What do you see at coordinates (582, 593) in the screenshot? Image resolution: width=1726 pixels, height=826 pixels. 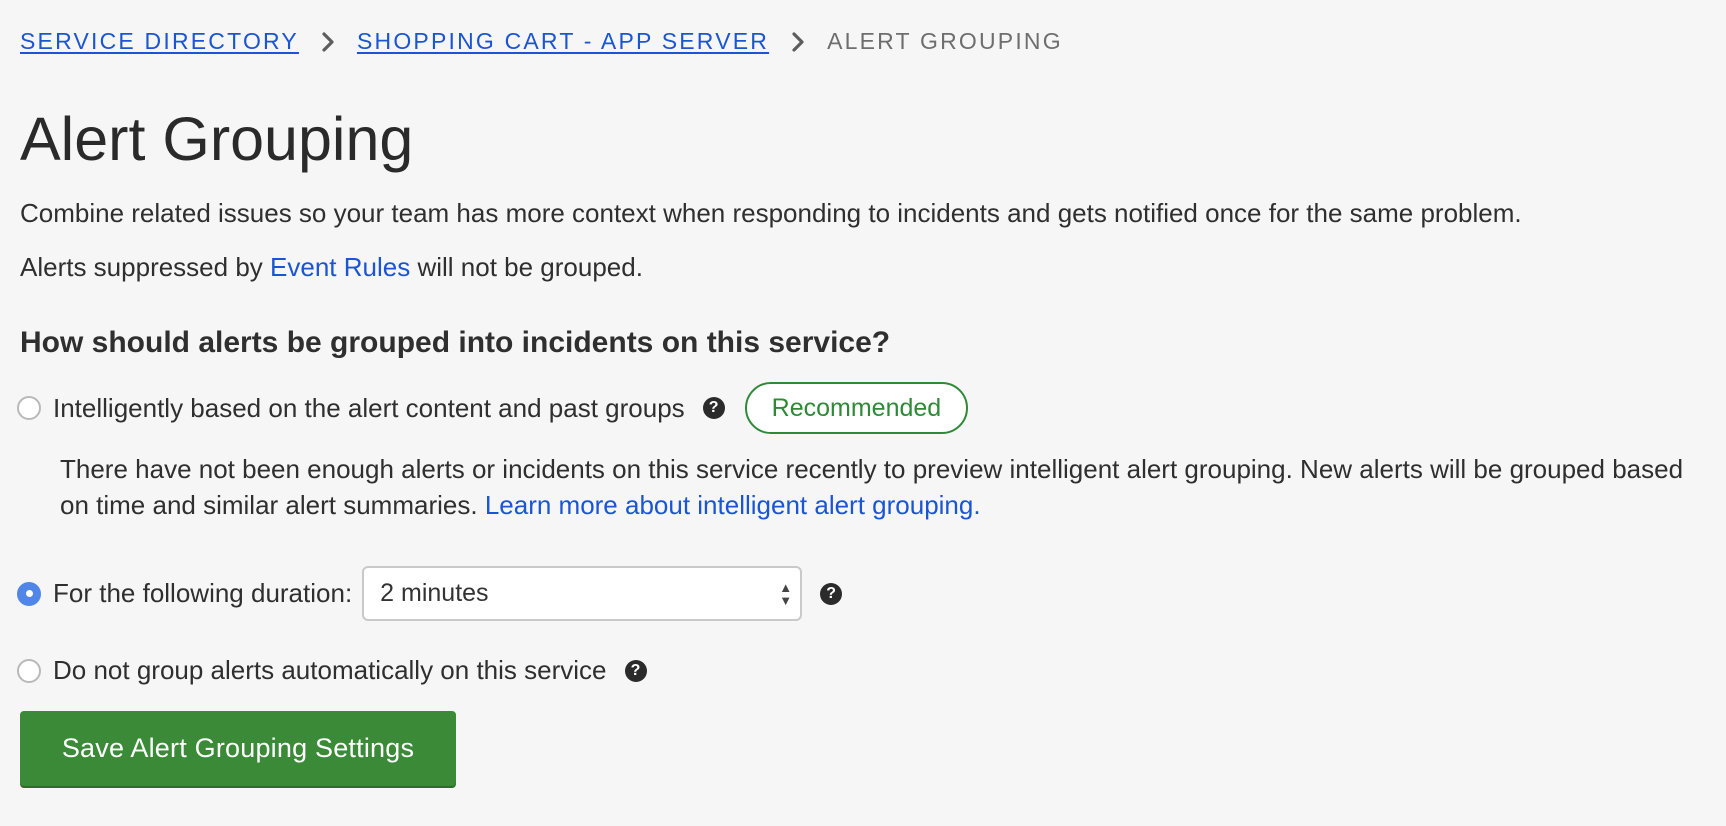 I see `duration-select: 2 minutes ▲ ▼` at bounding box center [582, 593].